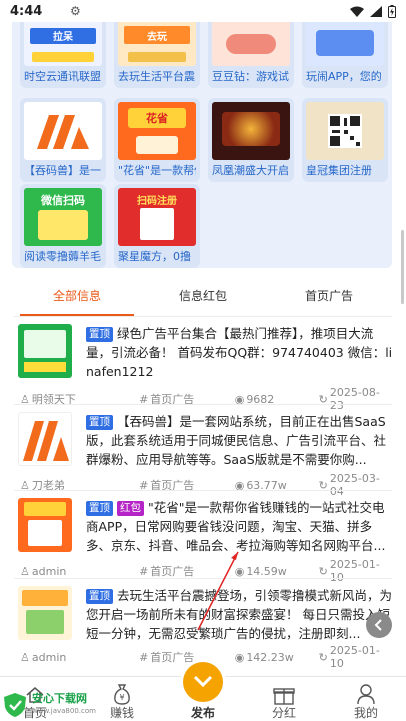  What do you see at coordinates (203, 11) in the screenshot?
I see `status-bar: 4:44 ⚙` at bounding box center [203, 11].